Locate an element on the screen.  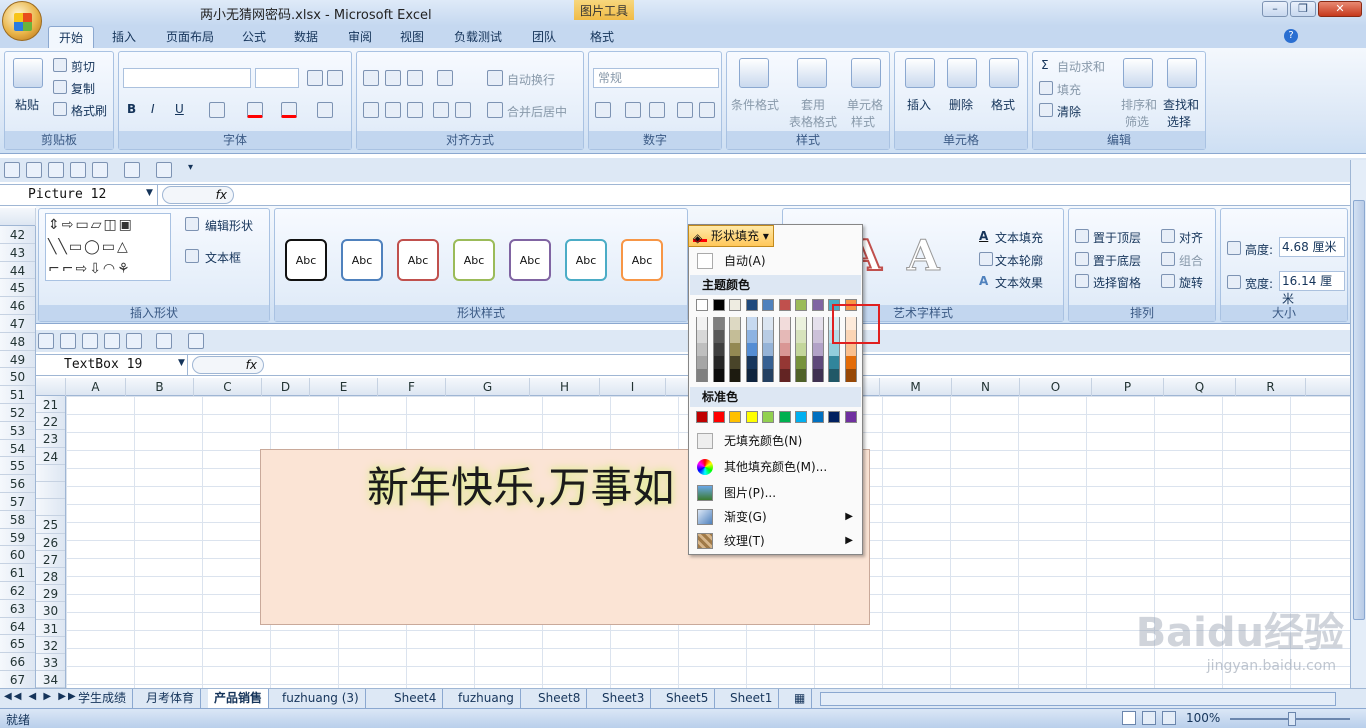
comma-icon is located at coordinates (657, 110).